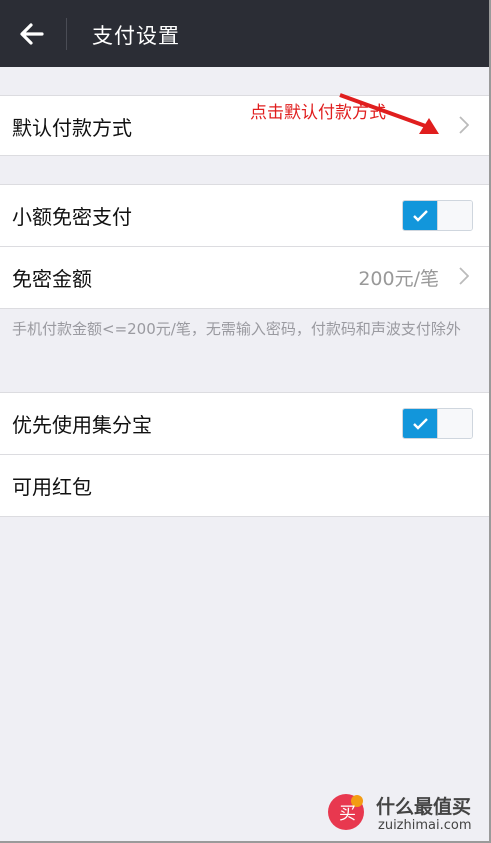 The image size is (491, 843). Describe the element at coordinates (244, 423) in the screenshot. I see `jifenbao-row: 优先使用集分宝` at that location.